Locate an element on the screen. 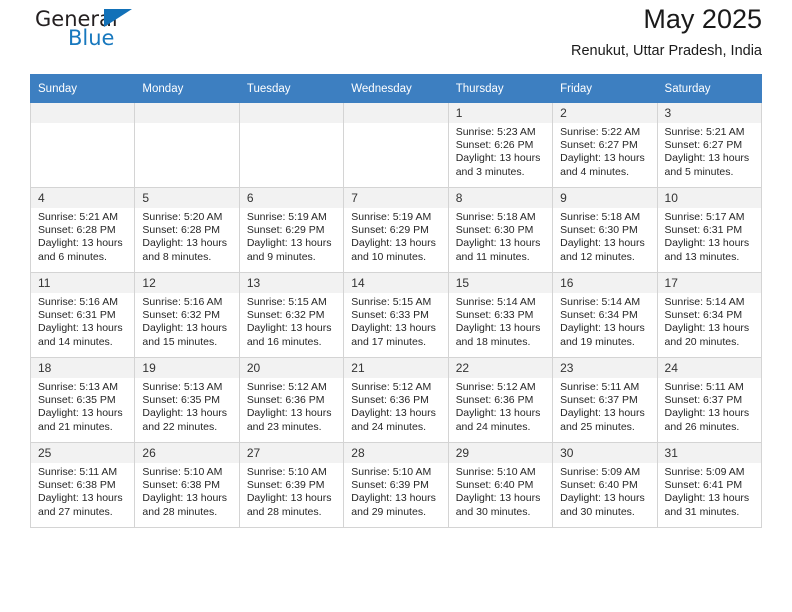  sunset-text: Sunset: 6:31 PM is located at coordinates (77, 315).